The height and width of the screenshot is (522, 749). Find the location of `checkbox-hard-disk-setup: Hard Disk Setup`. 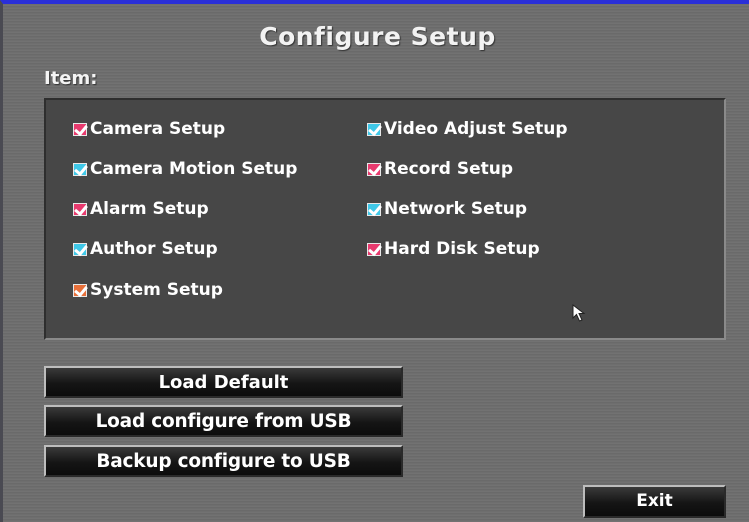

checkbox-hard-disk-setup: Hard Disk Setup is located at coordinates (453, 249).